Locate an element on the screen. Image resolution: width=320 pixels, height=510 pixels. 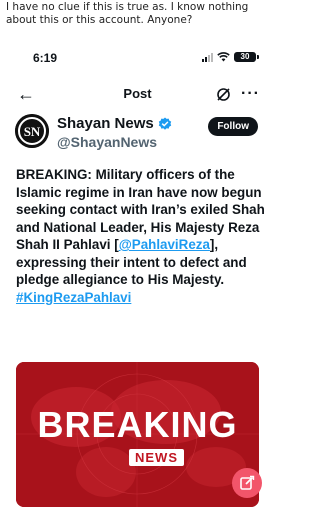
status-icons: 30 is located at coordinates (230, 57).